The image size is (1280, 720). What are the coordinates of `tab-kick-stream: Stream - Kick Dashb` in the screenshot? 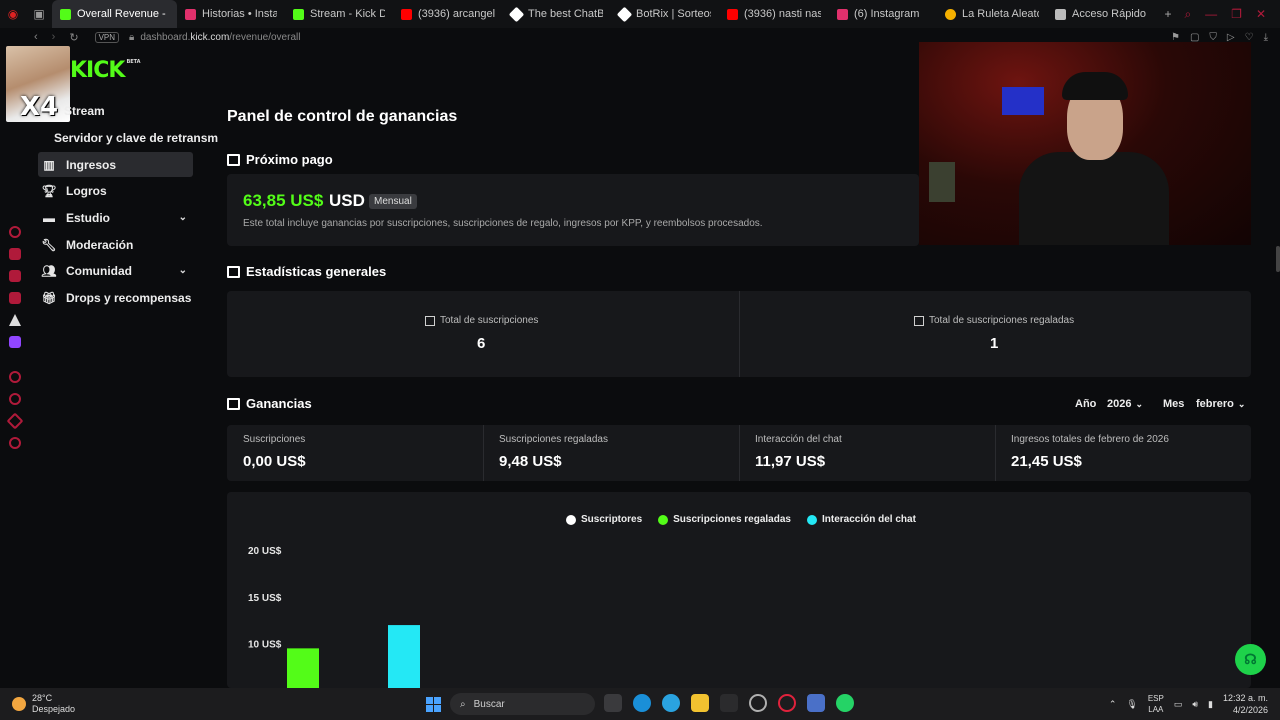 It's located at (339, 14).